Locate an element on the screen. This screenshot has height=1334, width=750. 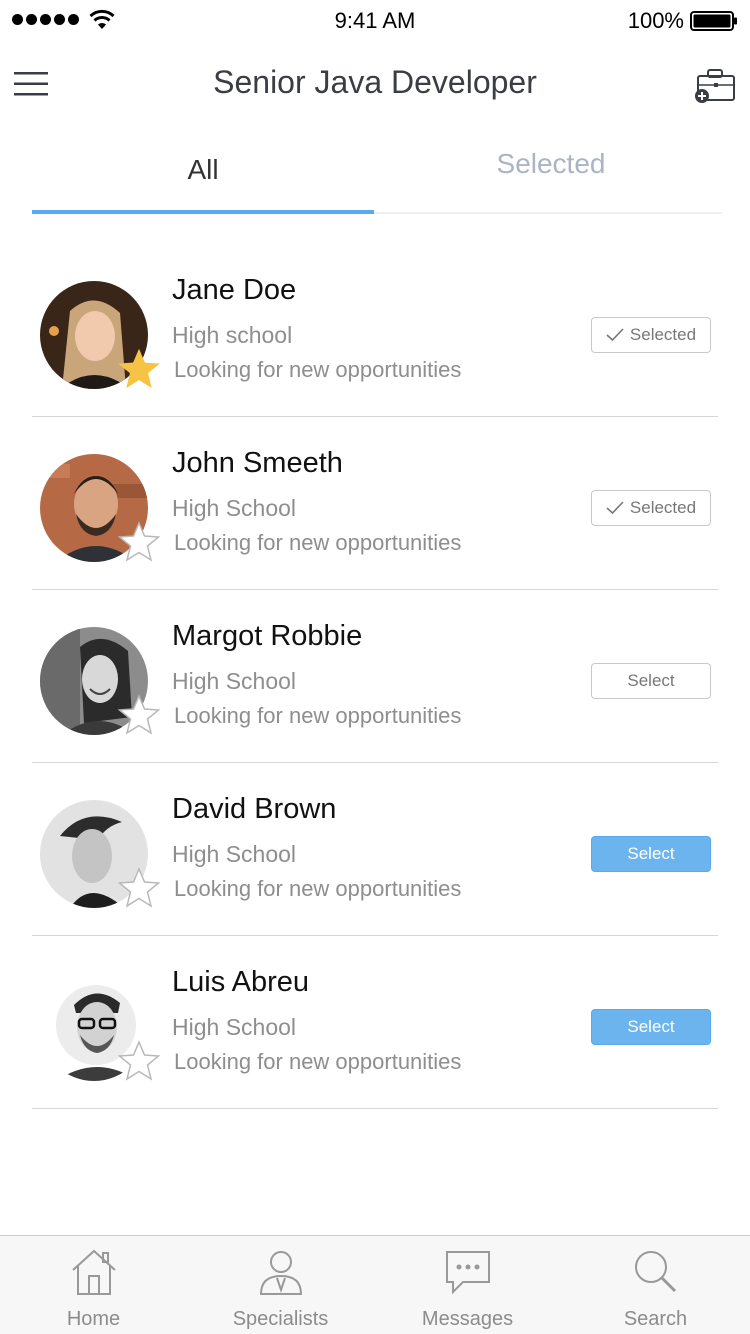
candidate-name: Margot Robbie is located at coordinates (267, 636).